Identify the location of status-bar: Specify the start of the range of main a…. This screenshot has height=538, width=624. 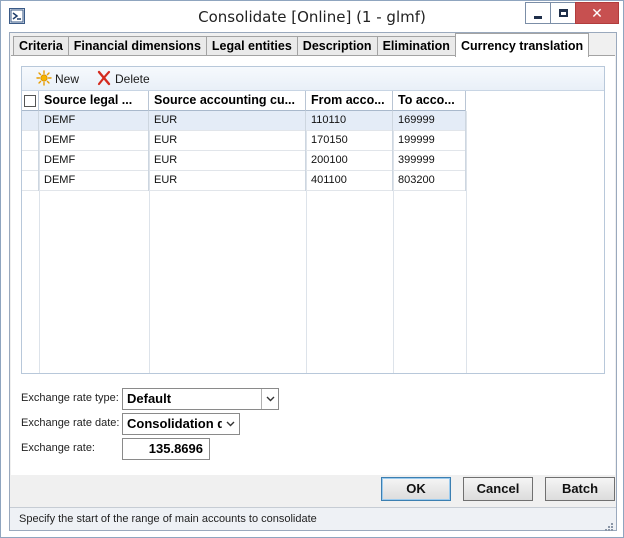
(313, 519).